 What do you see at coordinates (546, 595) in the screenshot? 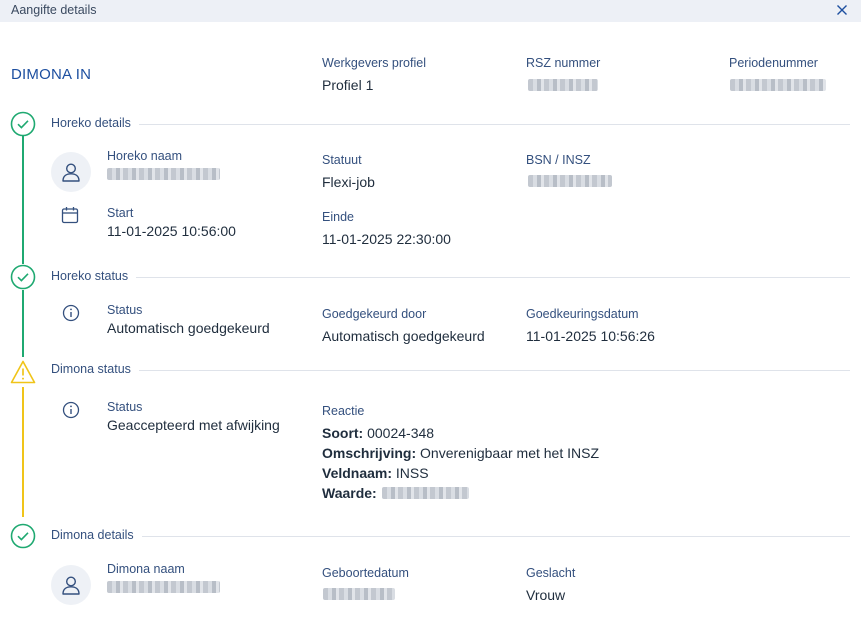
I see `geslacht-value: Vrouw` at bounding box center [546, 595].